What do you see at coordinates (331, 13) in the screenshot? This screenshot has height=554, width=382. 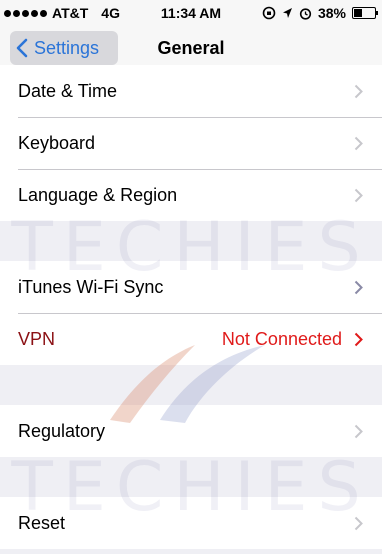 I see `battery-percent: 38%` at bounding box center [331, 13].